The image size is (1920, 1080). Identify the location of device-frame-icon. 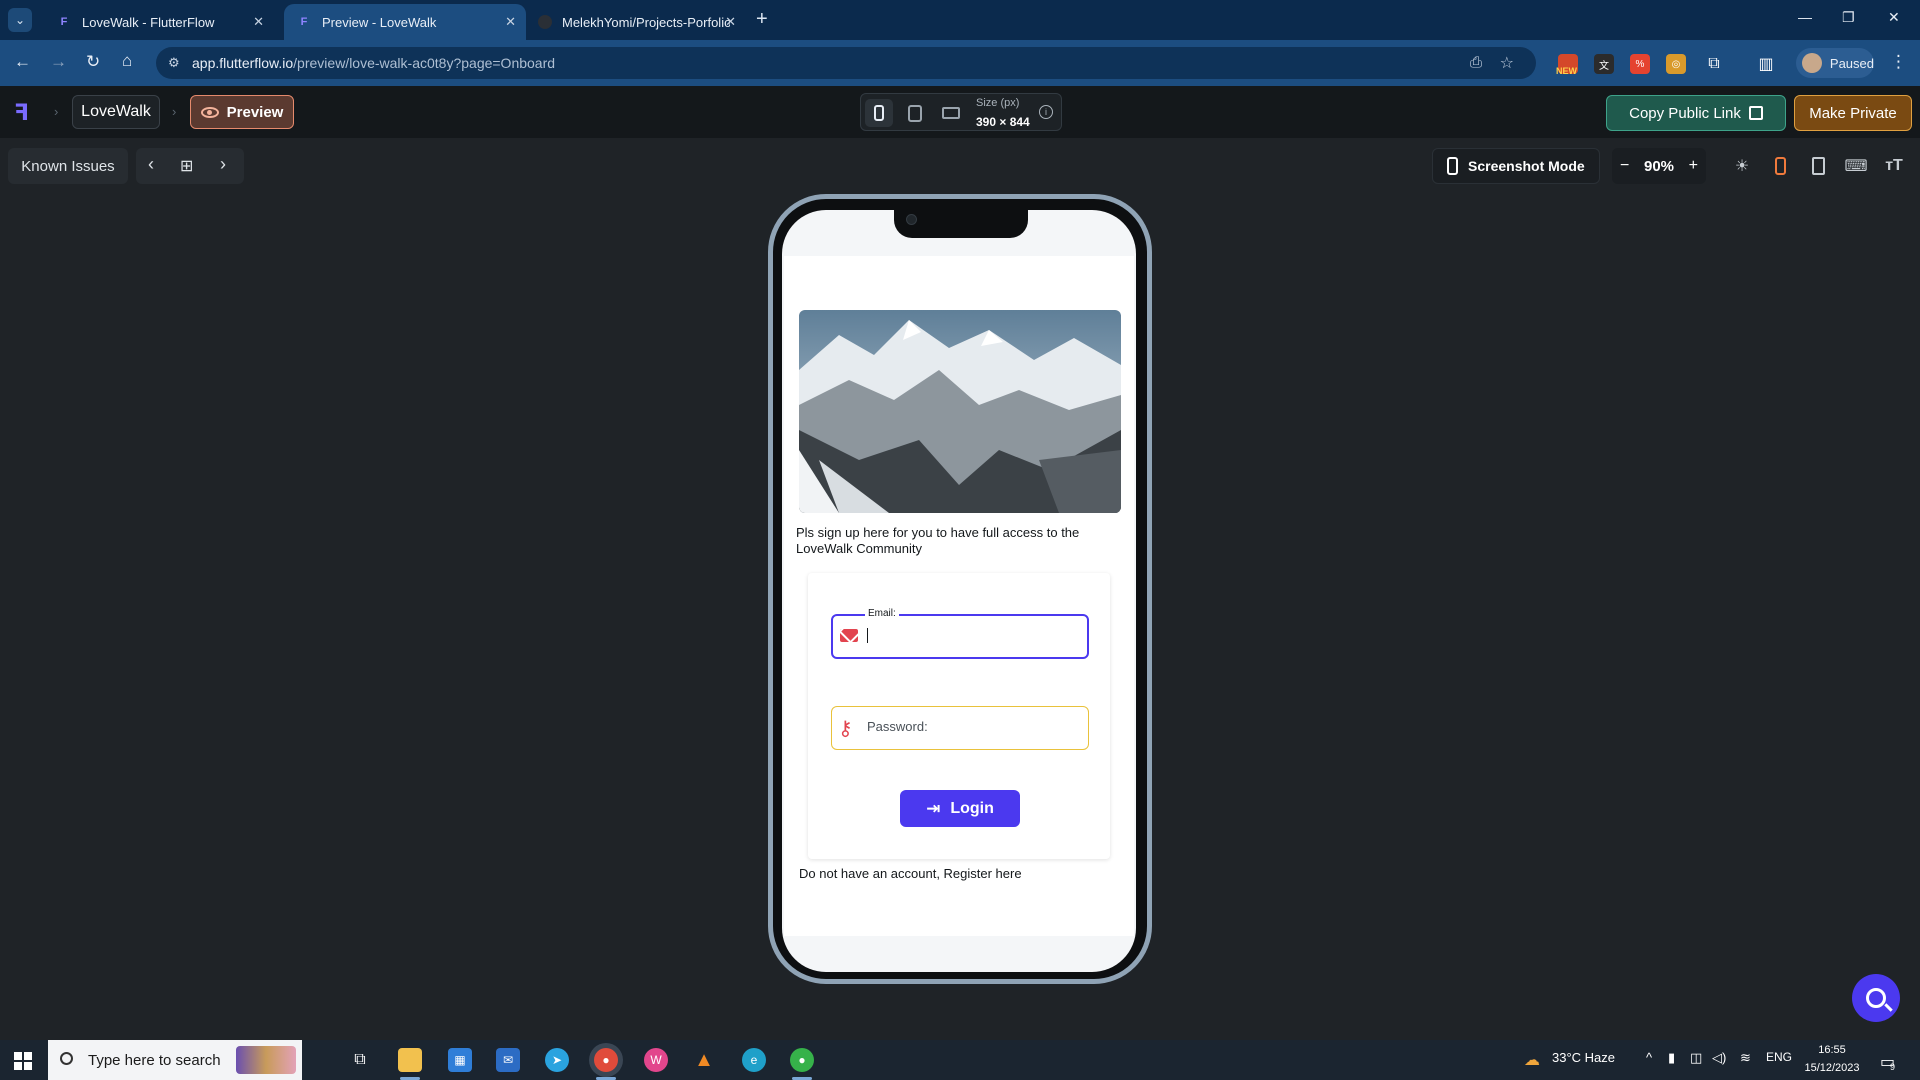
(1780, 166).